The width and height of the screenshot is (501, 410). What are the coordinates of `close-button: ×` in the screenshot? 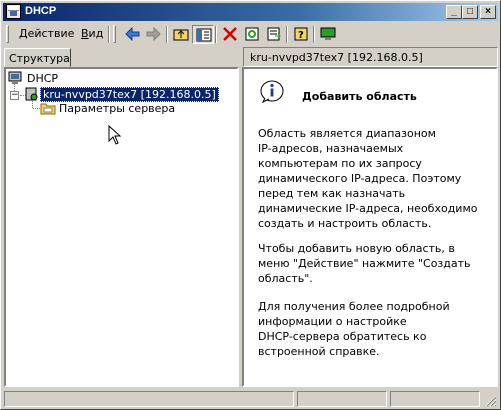 It's located at (488, 12).